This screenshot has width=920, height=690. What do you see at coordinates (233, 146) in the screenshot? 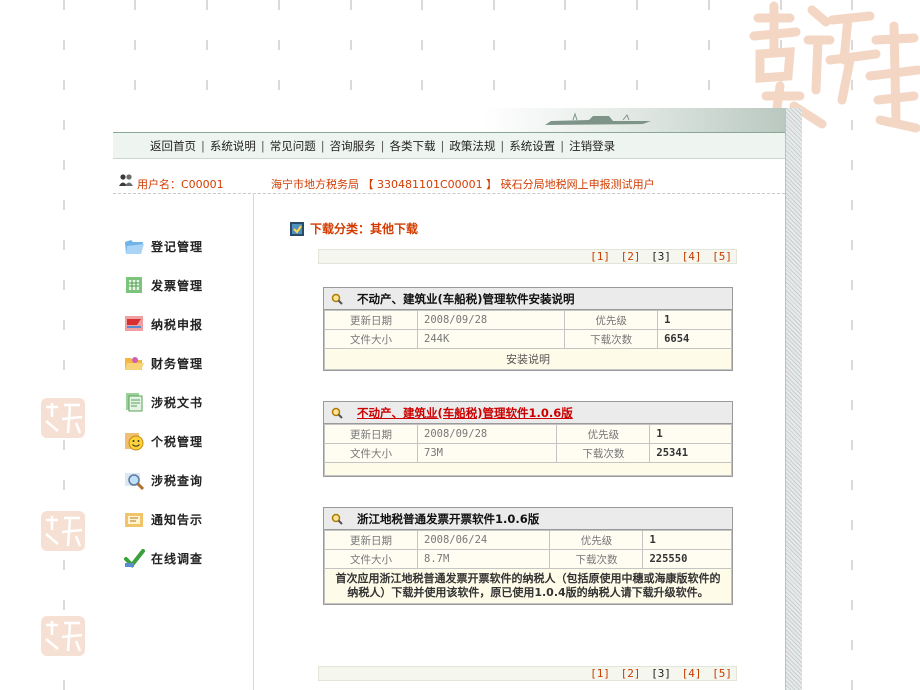
I see `nav-system-info: 系统说明` at bounding box center [233, 146].